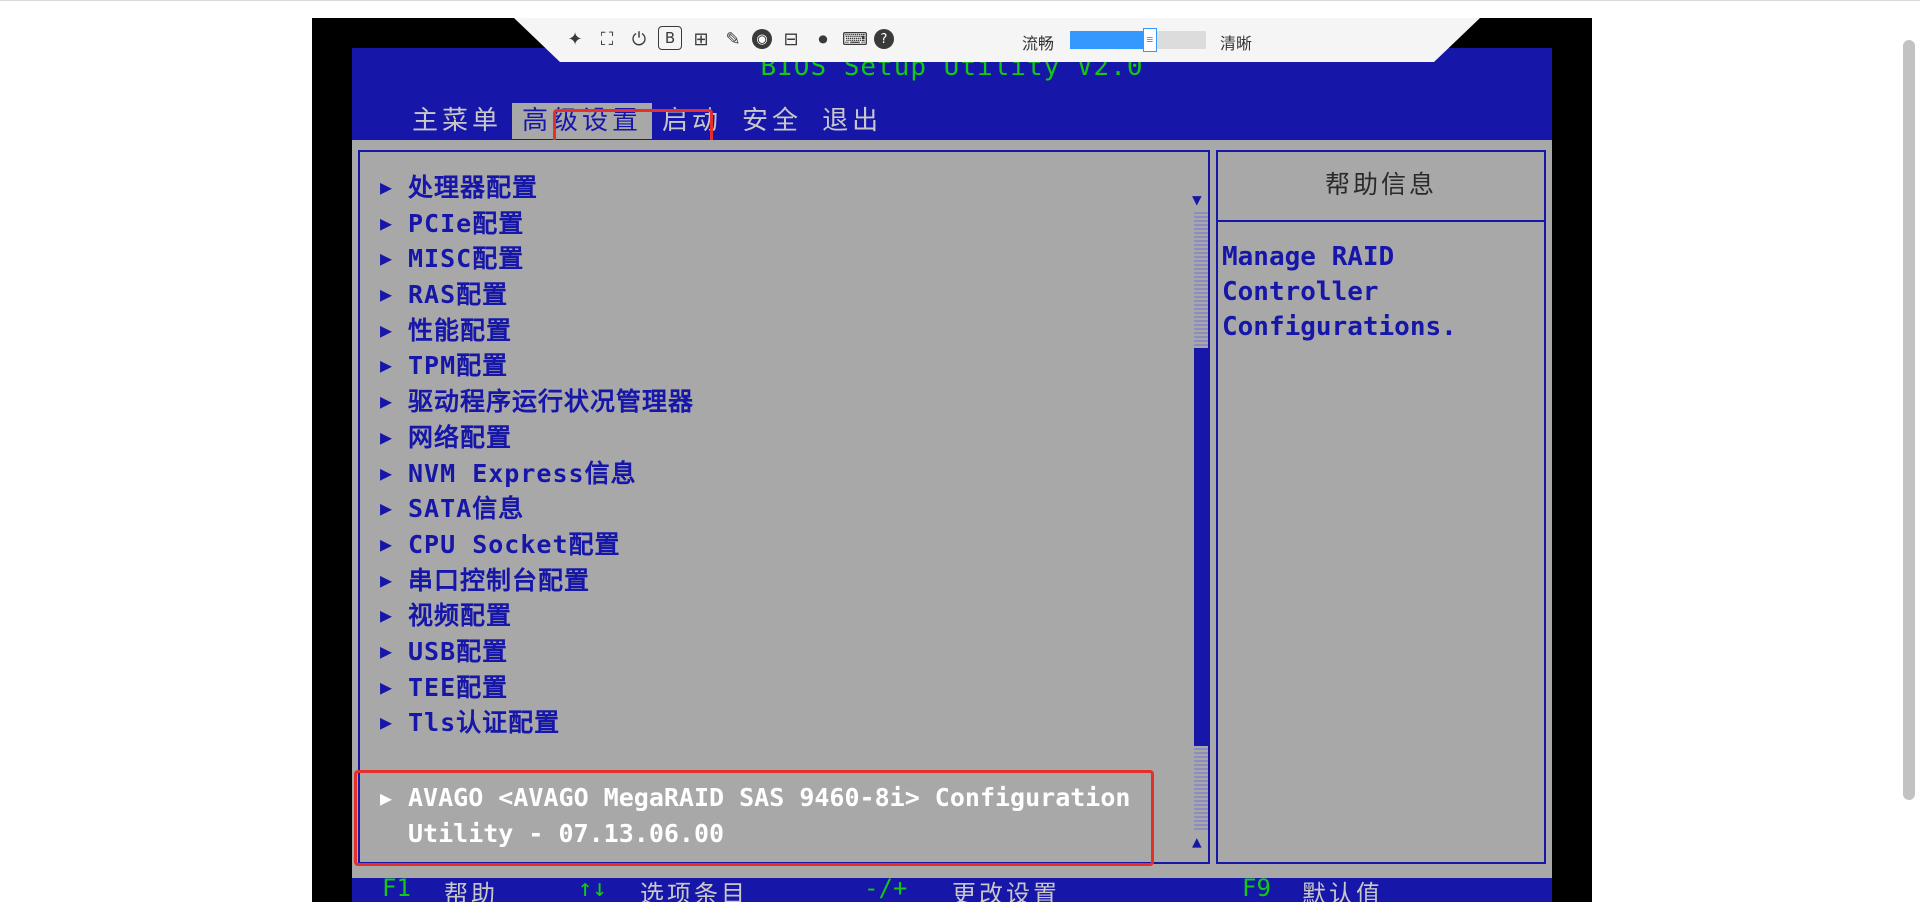  I want to click on tab-exit: 退出, so click(852, 121).